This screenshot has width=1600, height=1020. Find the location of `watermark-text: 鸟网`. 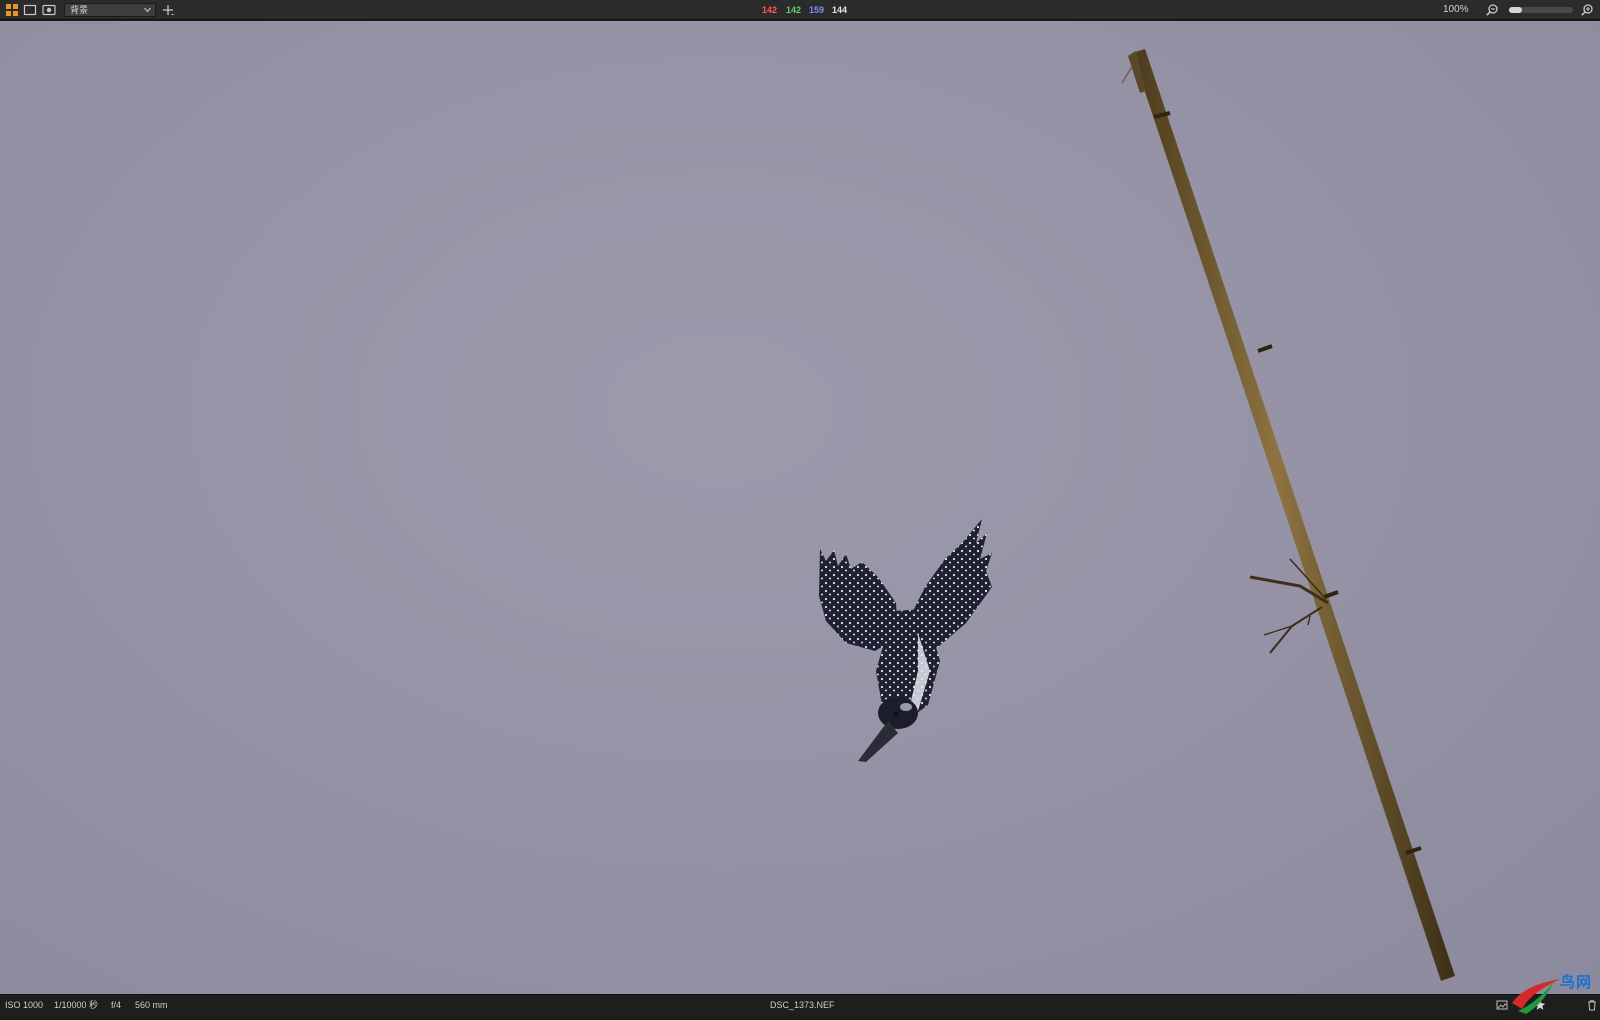

watermark-text: 鸟网 is located at coordinates (1576, 982).